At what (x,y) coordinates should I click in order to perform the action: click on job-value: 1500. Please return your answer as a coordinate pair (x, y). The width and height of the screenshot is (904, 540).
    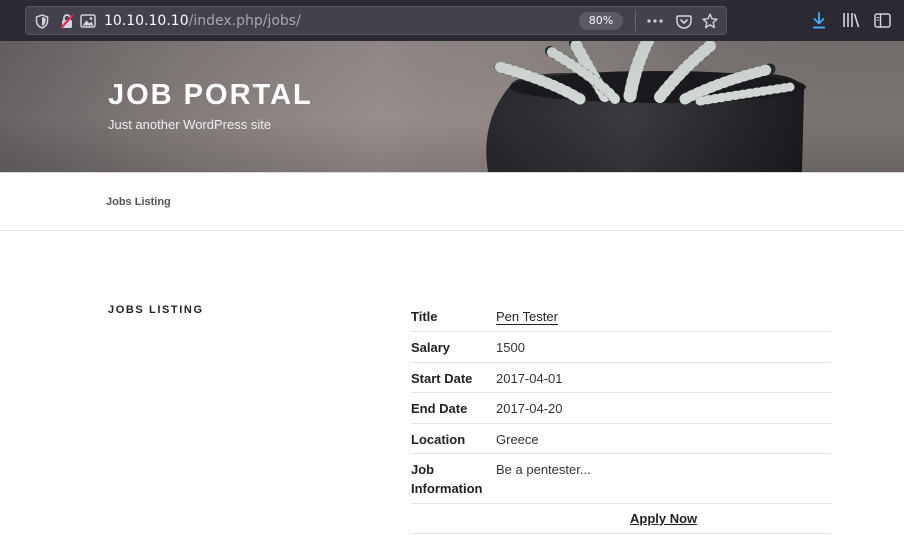
    Looking at the image, I should click on (510, 347).